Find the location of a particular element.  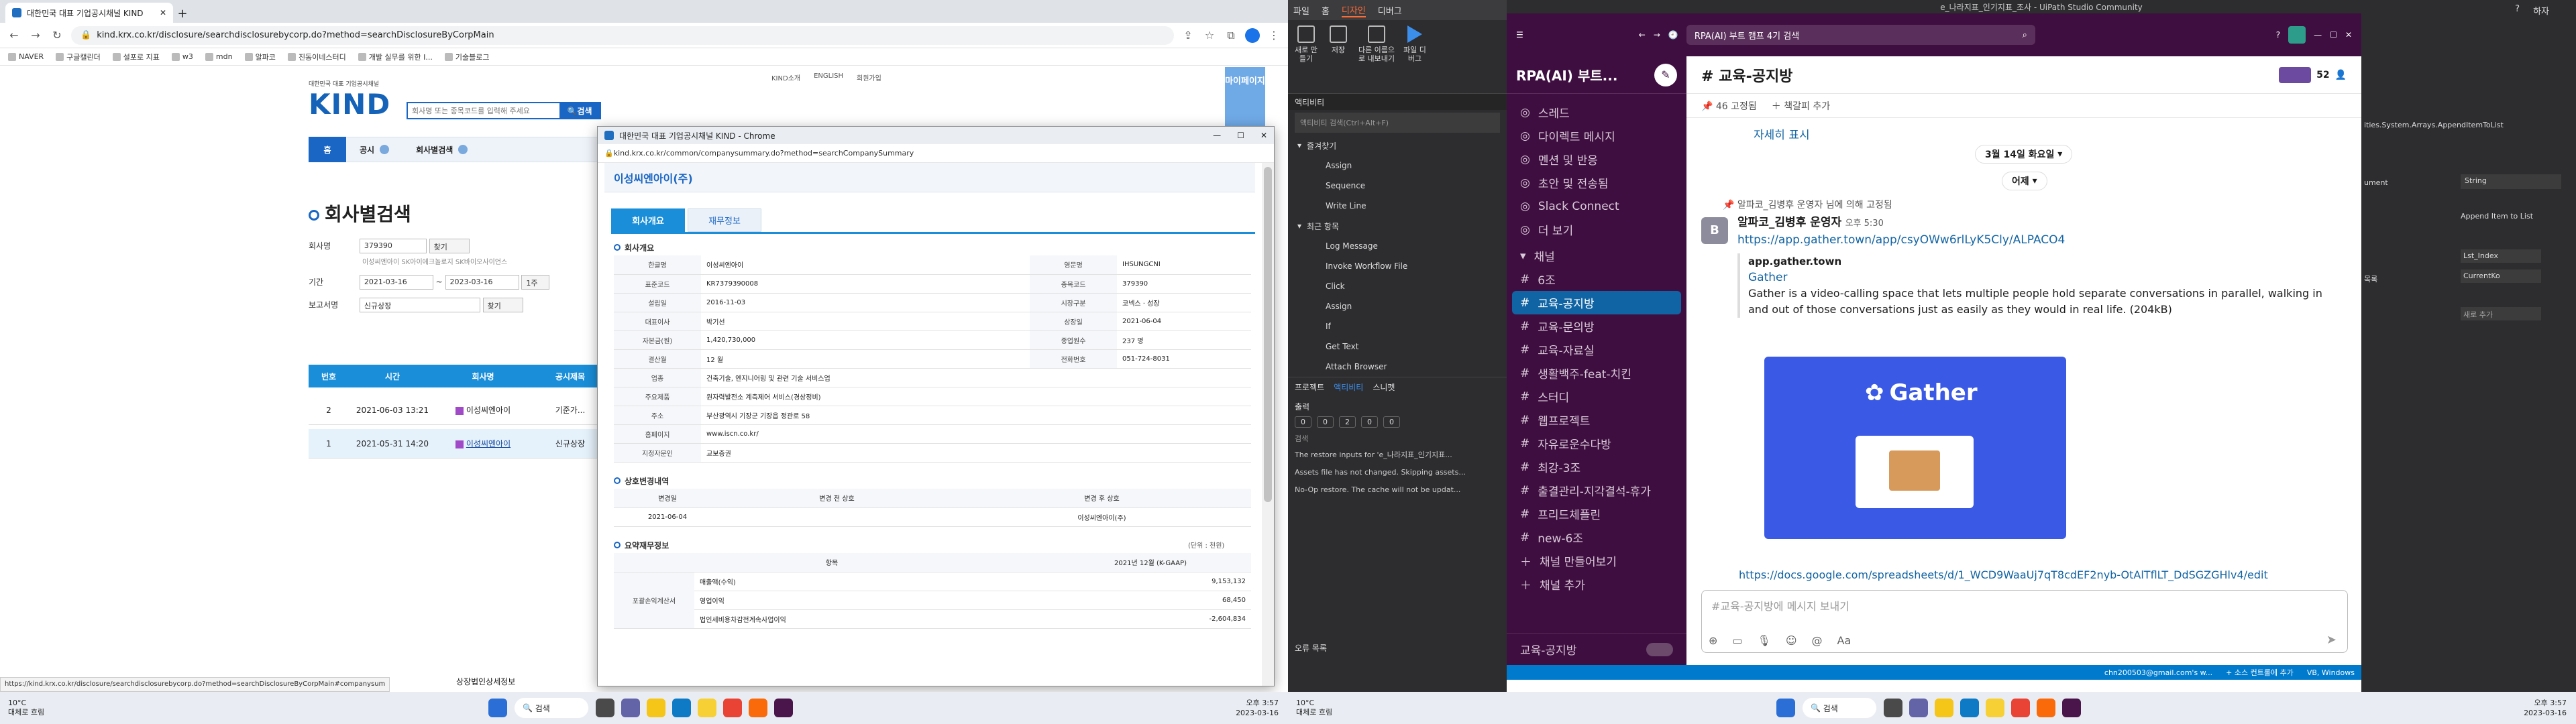

company-input: 379390 is located at coordinates (393, 246).